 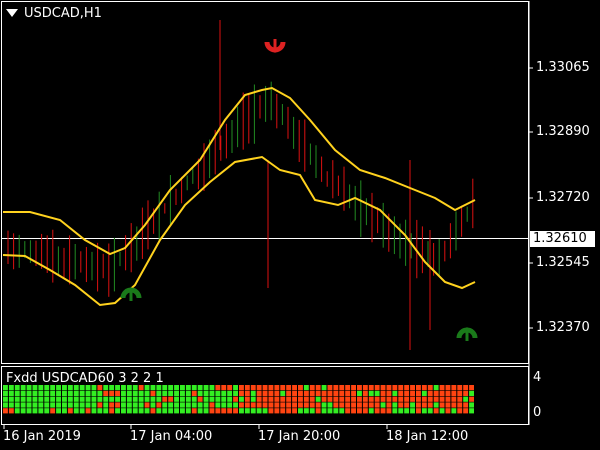 What do you see at coordinates (563, 131) in the screenshot?
I see `price-label: 1.32890` at bounding box center [563, 131].